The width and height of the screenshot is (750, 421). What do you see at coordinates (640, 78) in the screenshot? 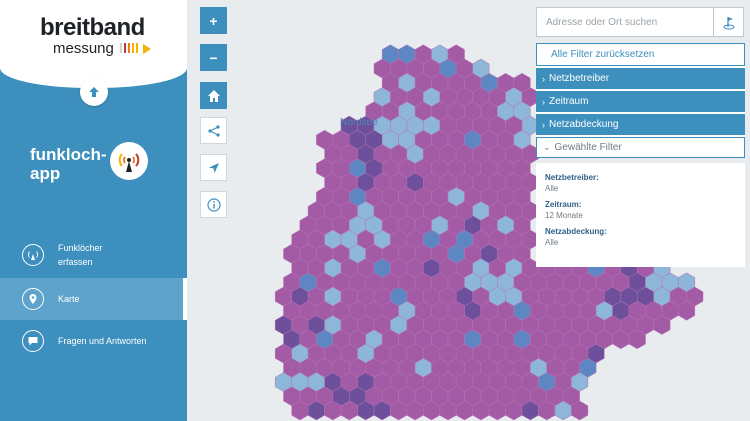
I see `filter-netzbetreiber: › Netzbetreiber` at bounding box center [640, 78].